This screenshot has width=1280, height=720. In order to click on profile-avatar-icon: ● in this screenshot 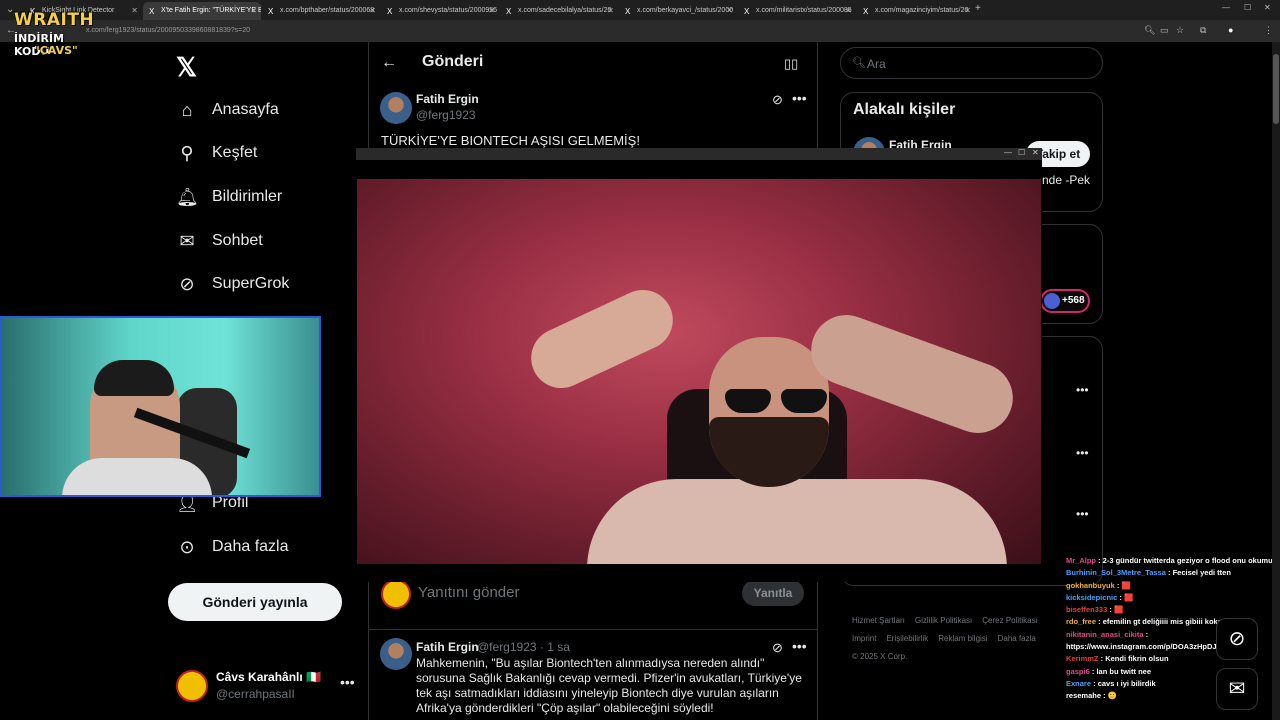, I will do `click(1230, 30)`.